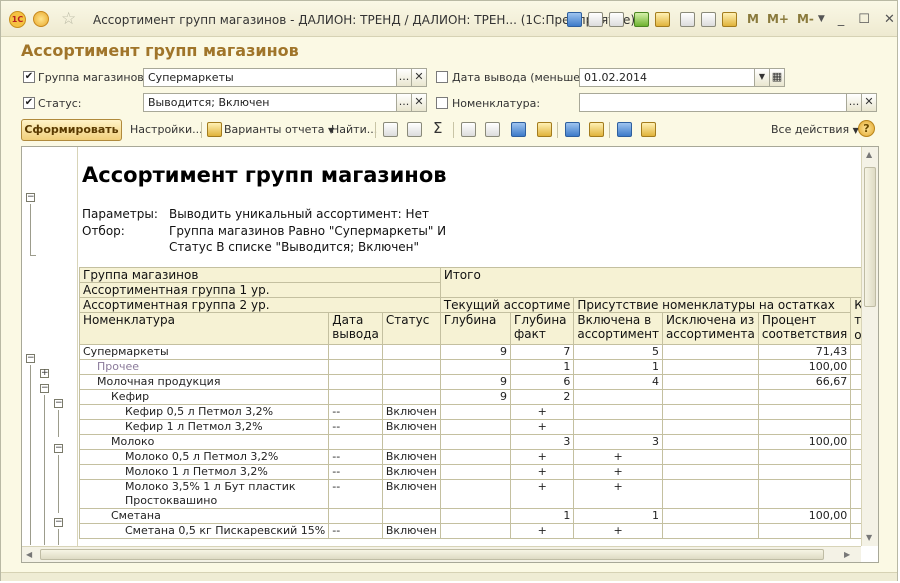 Image resolution: width=900 pixels, height=583 pixels. Describe the element at coordinates (30, 197) in the screenshot. I see `collapse-header-icon: −` at that location.